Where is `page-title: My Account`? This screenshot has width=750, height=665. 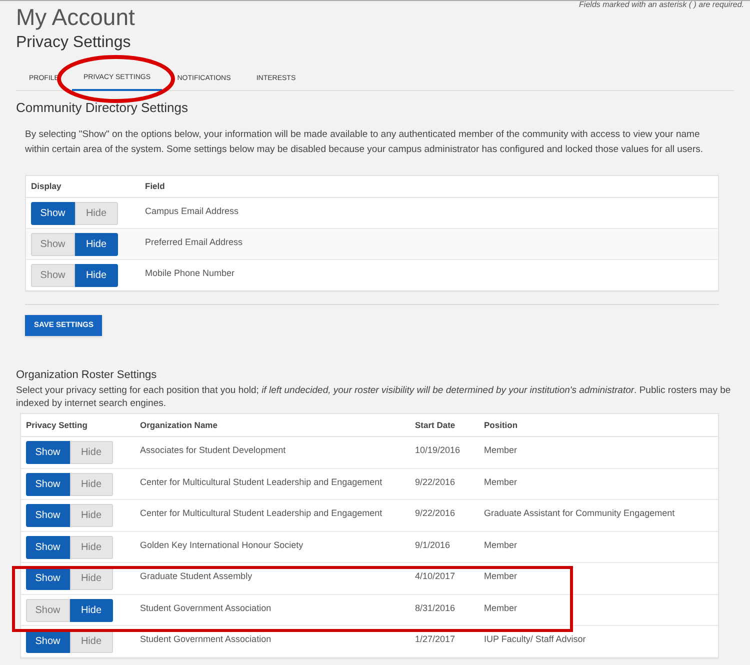
page-title: My Account is located at coordinates (75, 17).